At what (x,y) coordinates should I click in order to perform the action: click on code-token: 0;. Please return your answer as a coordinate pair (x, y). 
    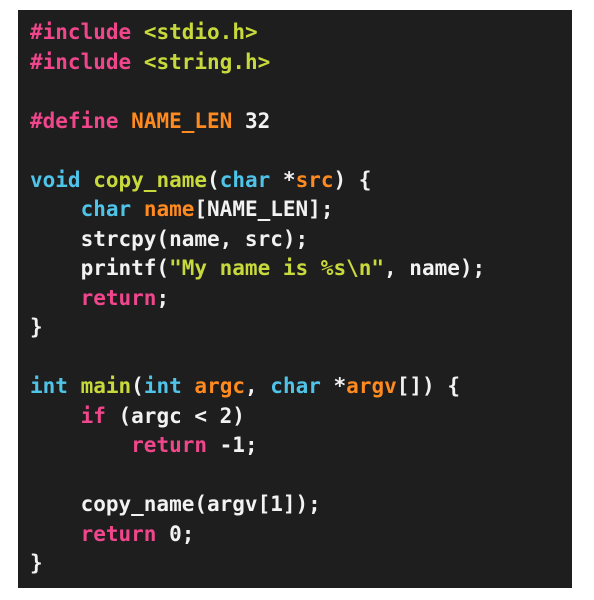
    Looking at the image, I should click on (175, 533).